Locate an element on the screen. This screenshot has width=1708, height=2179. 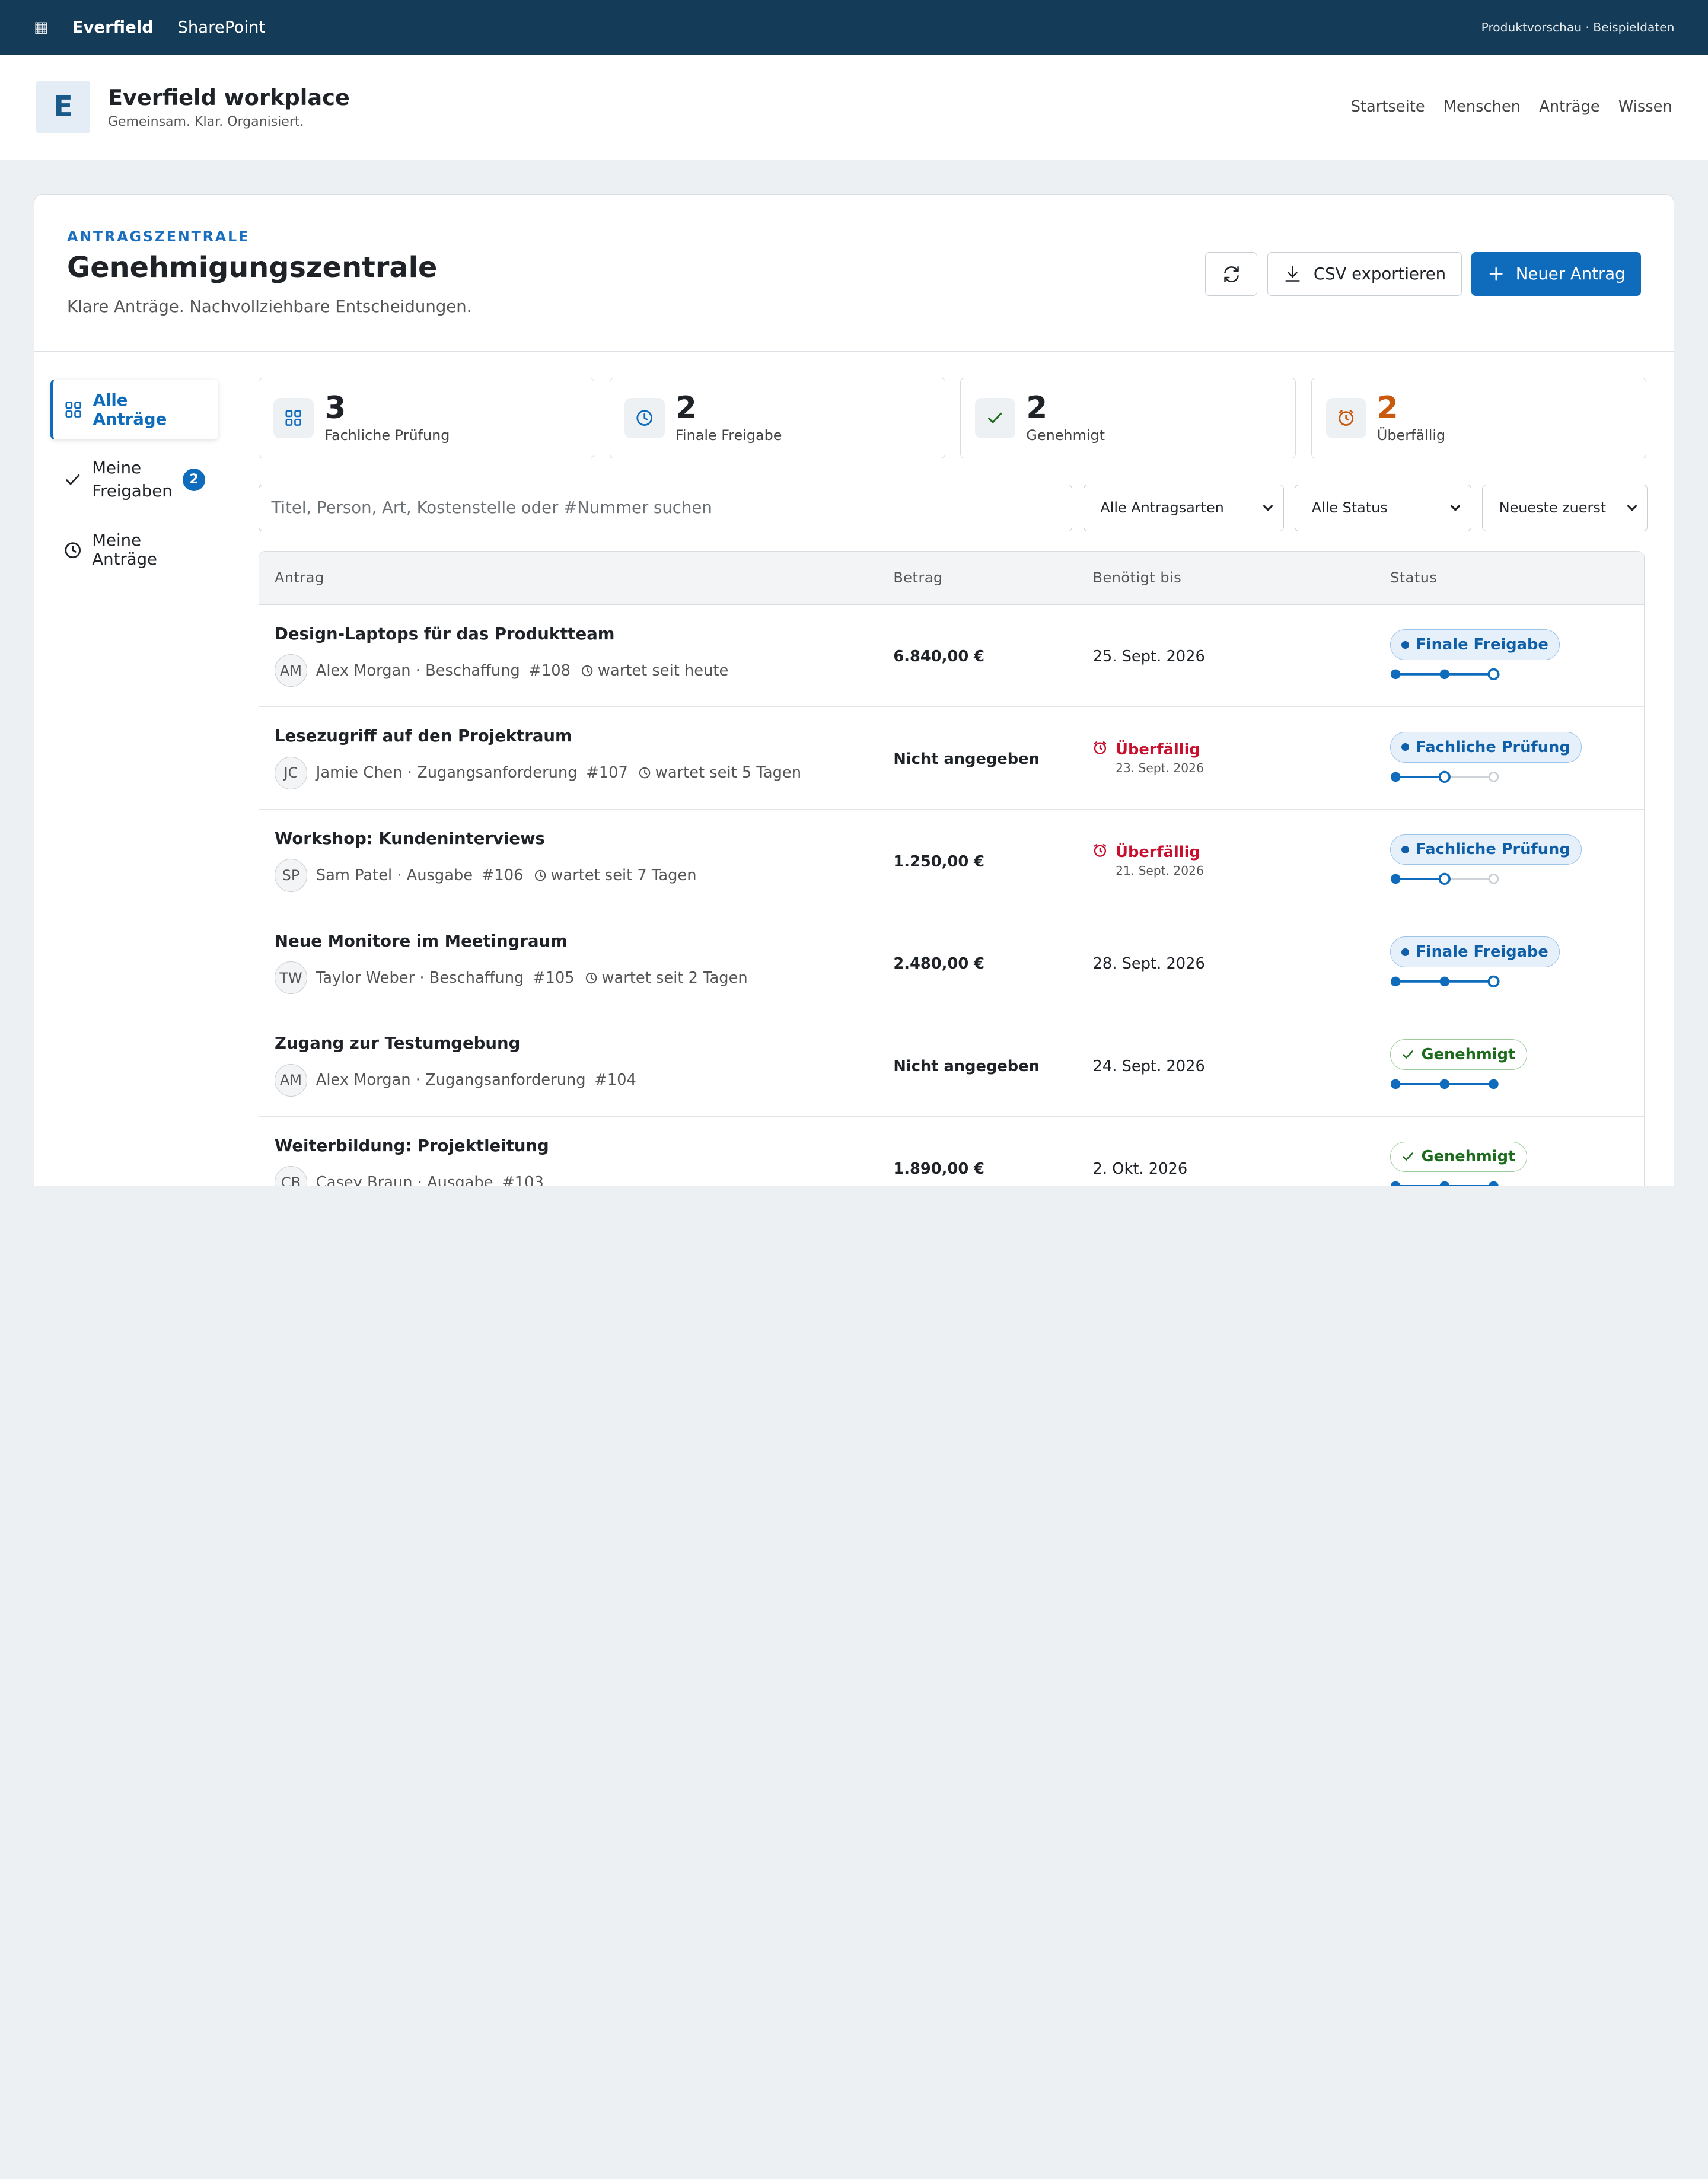
kpi-value: 3 is located at coordinates (335, 408).